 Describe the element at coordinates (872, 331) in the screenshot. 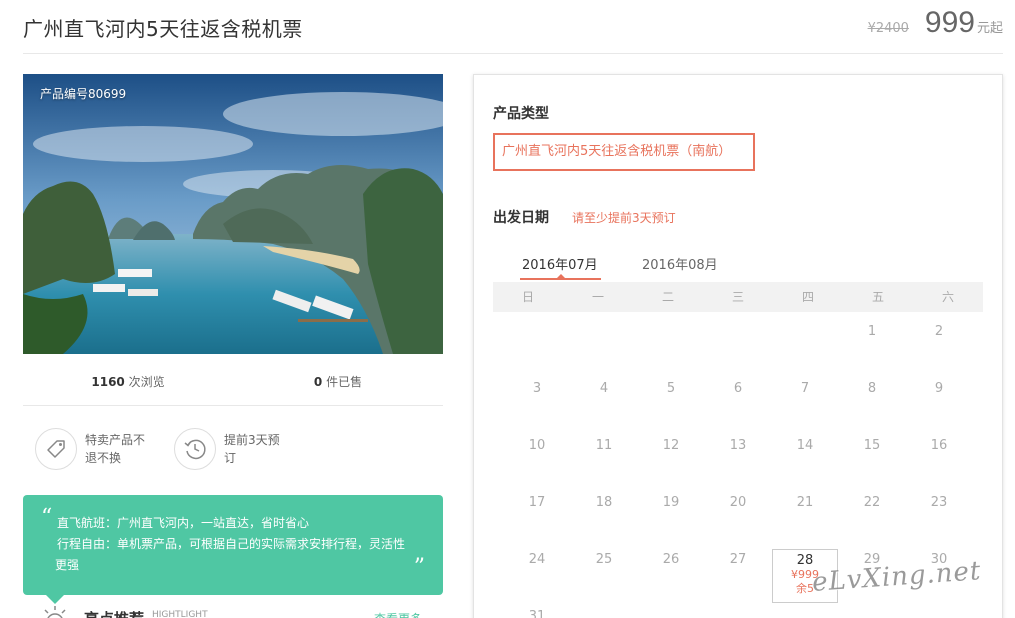

I see `calendar-day: 1` at that location.